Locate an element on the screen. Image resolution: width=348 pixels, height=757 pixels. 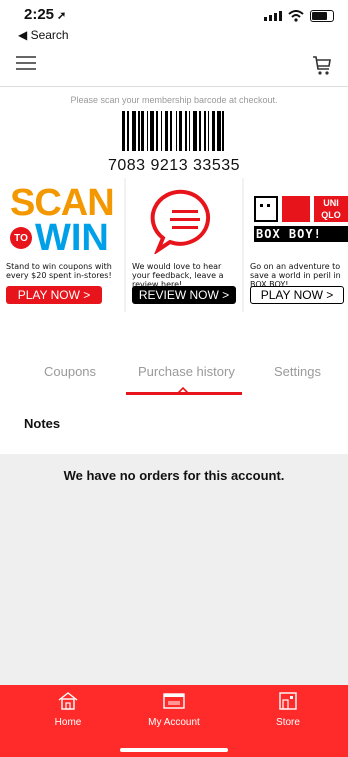
uniqlo-logo-red is located at coordinates (296, 209).